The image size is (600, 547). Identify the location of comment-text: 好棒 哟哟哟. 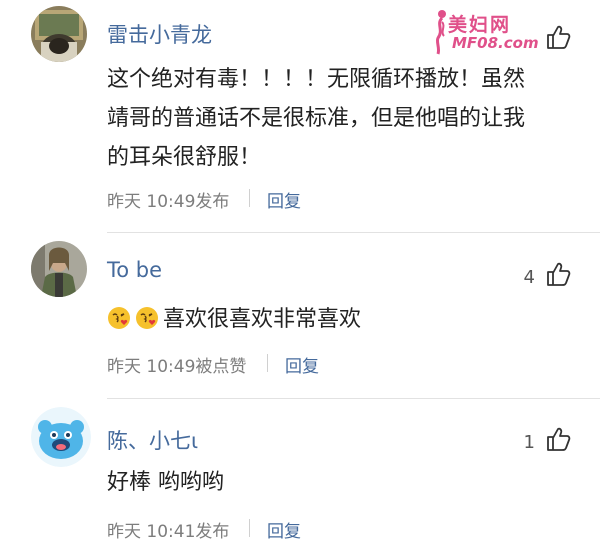
(165, 482).